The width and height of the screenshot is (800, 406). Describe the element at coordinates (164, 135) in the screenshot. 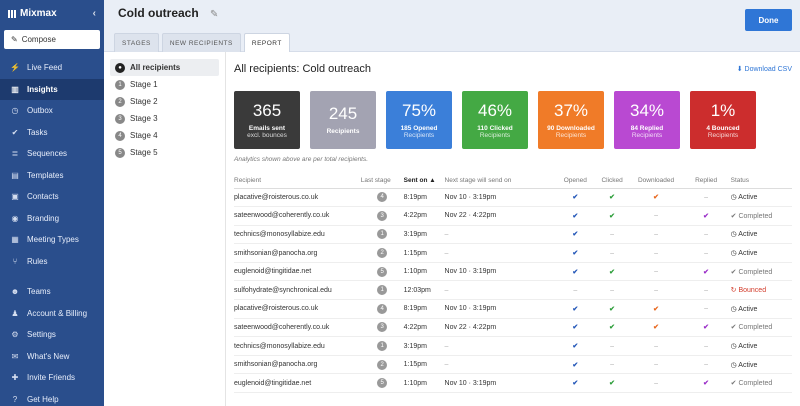

I see `stage-item-stage-4: 4 Stage 4` at that location.